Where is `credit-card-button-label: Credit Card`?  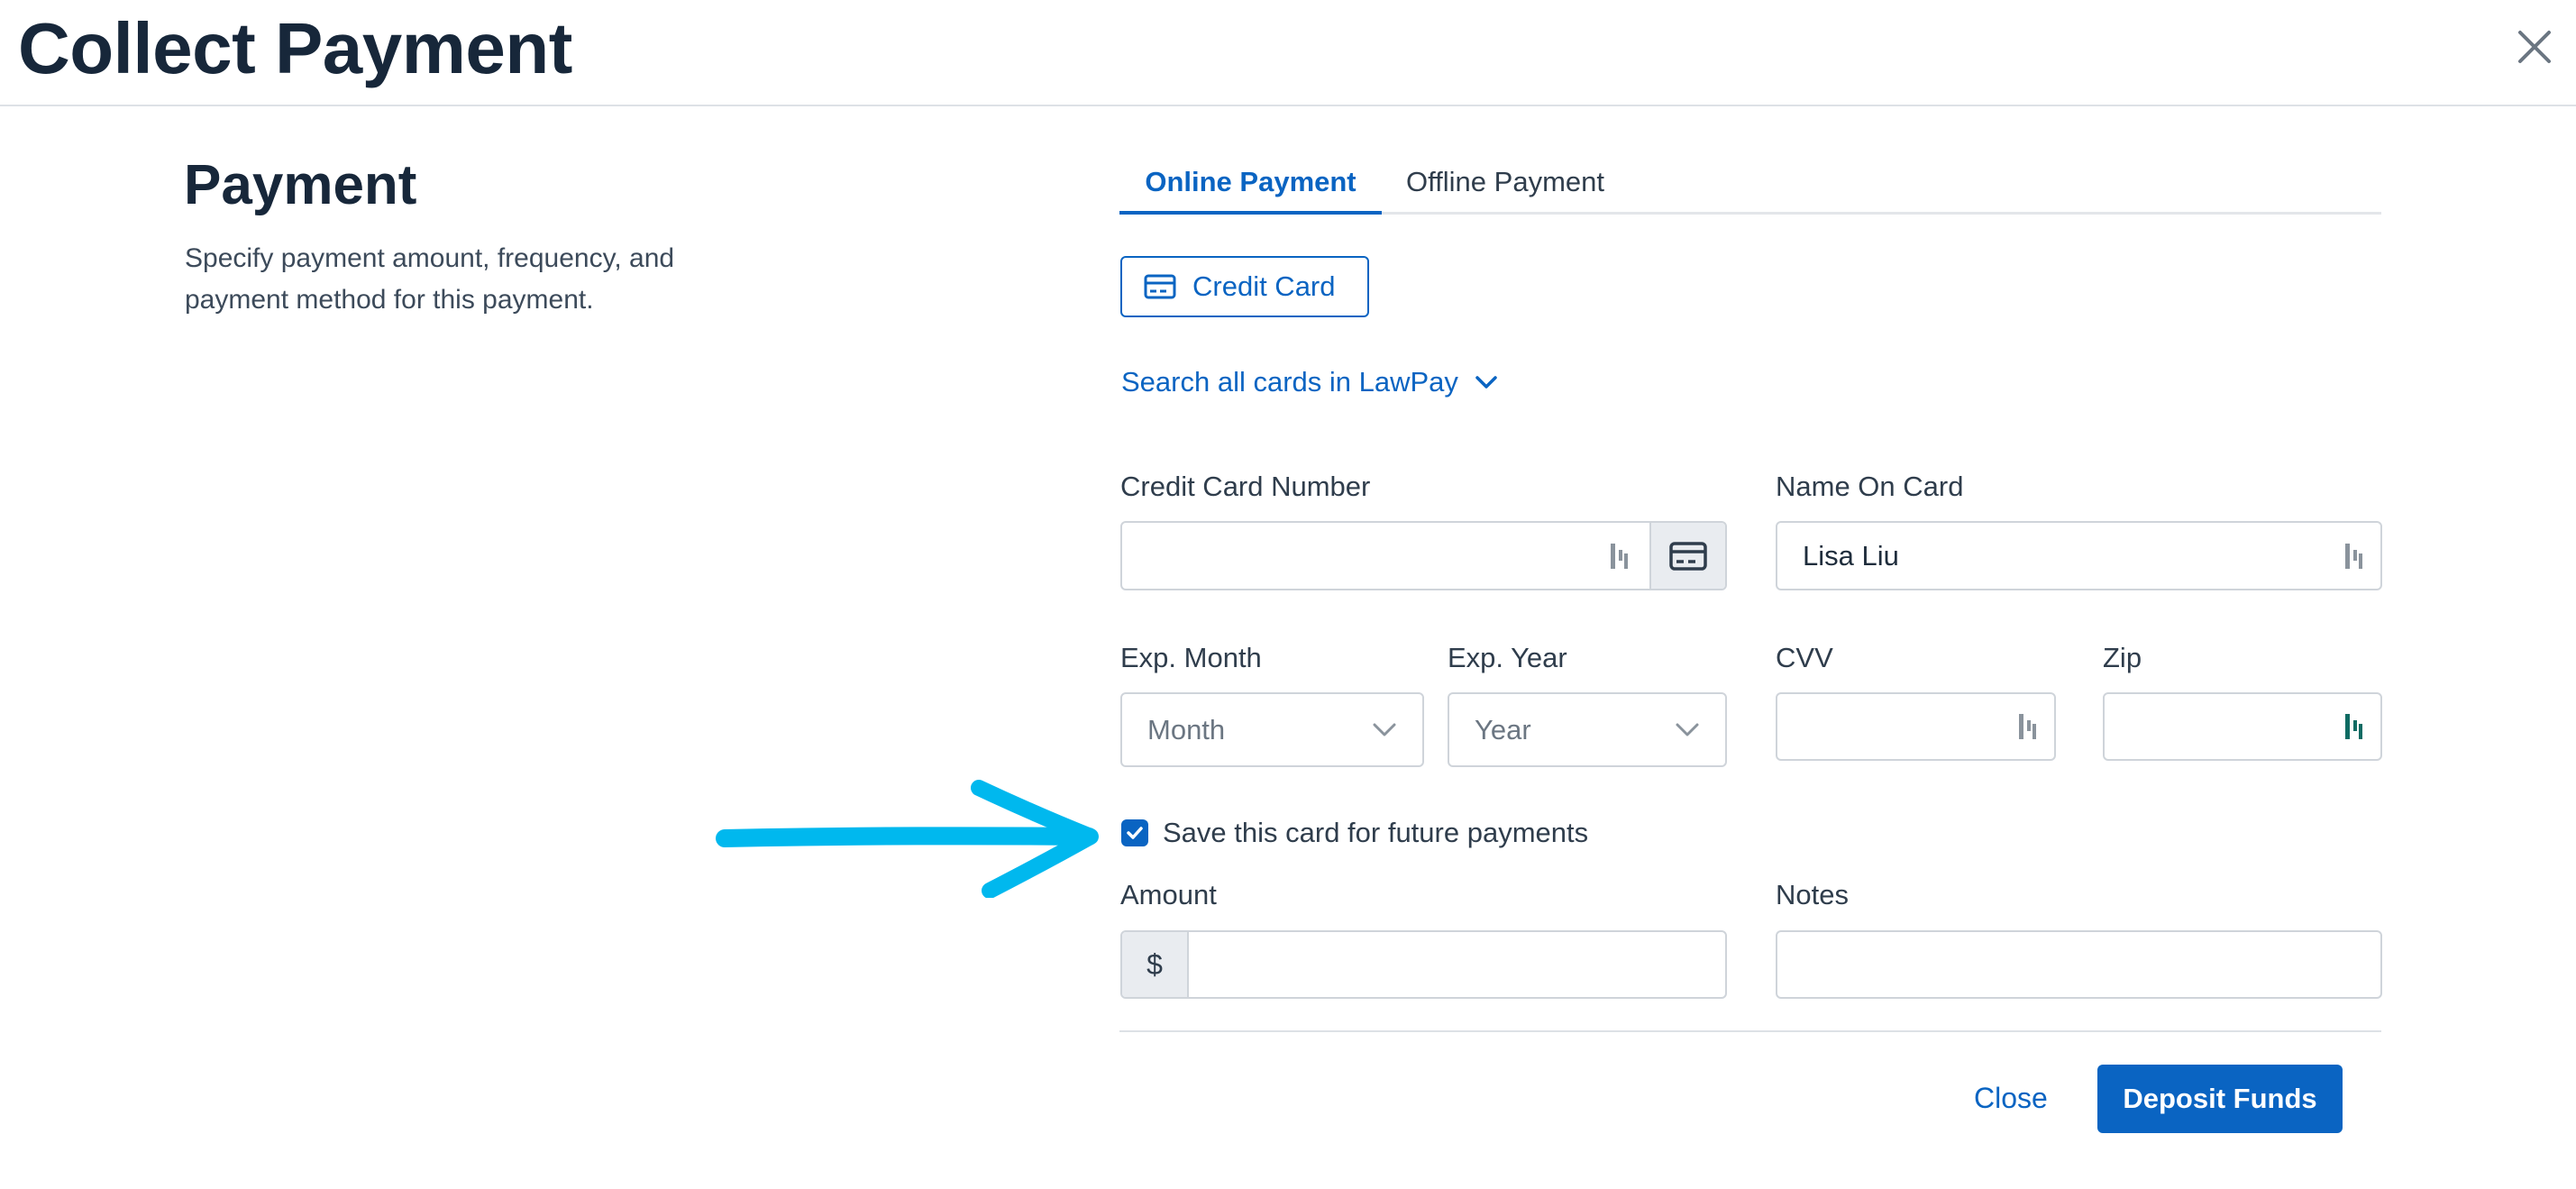
credit-card-button-label: Credit Card is located at coordinates (1264, 286).